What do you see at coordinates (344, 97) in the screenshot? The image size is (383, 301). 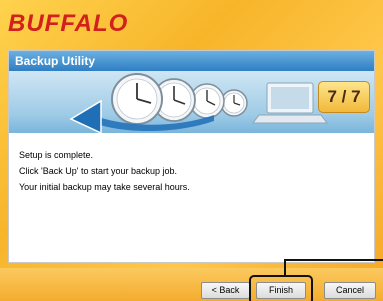 I see `step-indicator: 7 / 7` at bounding box center [344, 97].